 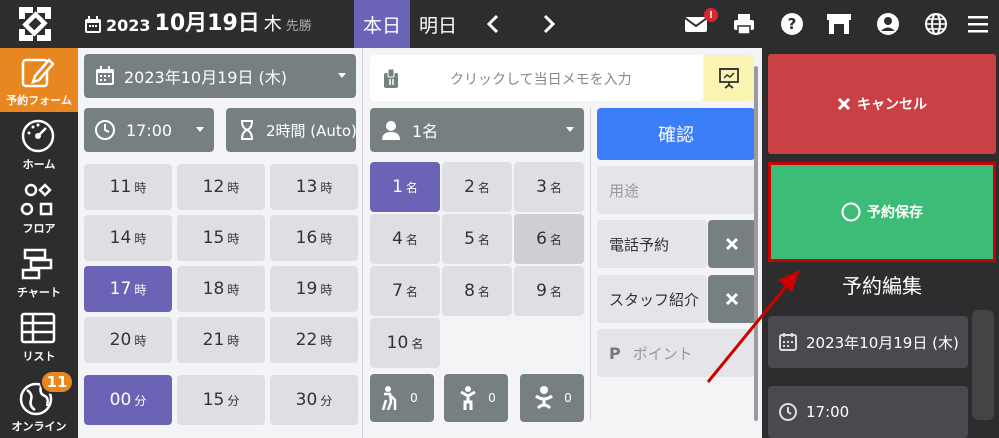 I want to click on party-count-3: 3名, so click(x=549, y=187).